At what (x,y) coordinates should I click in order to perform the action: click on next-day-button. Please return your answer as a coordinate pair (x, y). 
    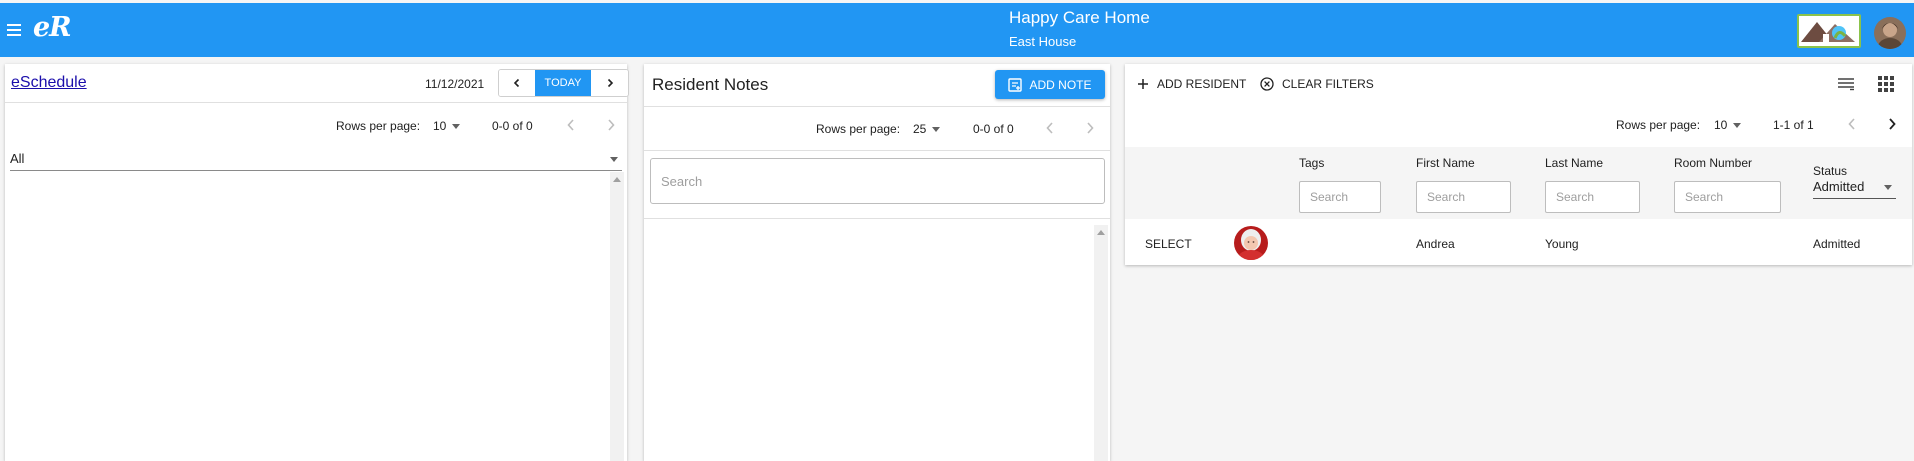
    Looking at the image, I should click on (609, 83).